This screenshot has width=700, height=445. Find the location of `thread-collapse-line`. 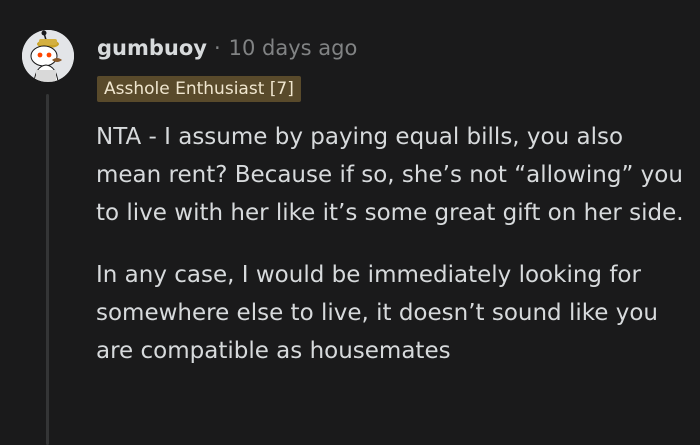

thread-collapse-line is located at coordinates (47, 269).